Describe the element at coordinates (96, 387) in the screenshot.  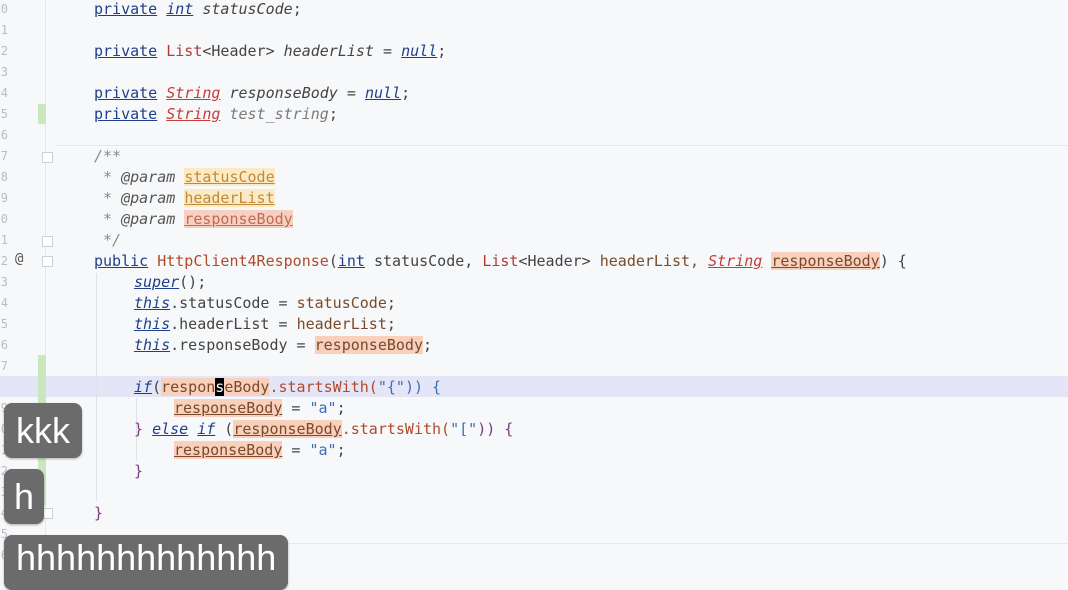
I see `indent-guide` at that location.